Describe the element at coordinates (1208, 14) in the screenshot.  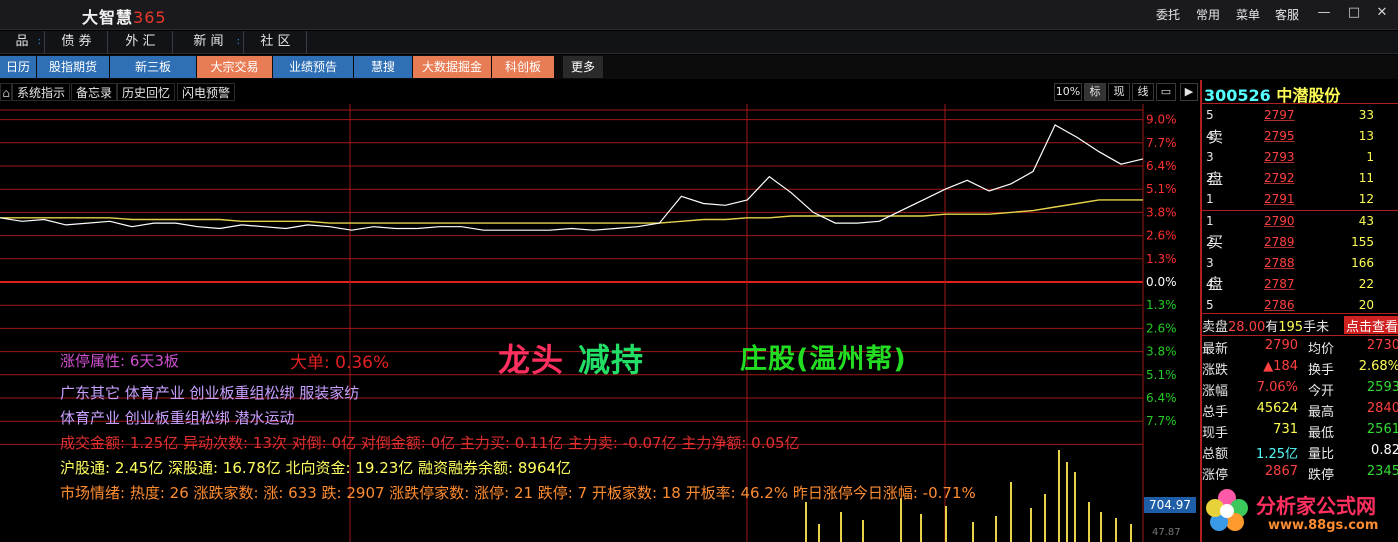
I see `menu-common: 常用` at that location.